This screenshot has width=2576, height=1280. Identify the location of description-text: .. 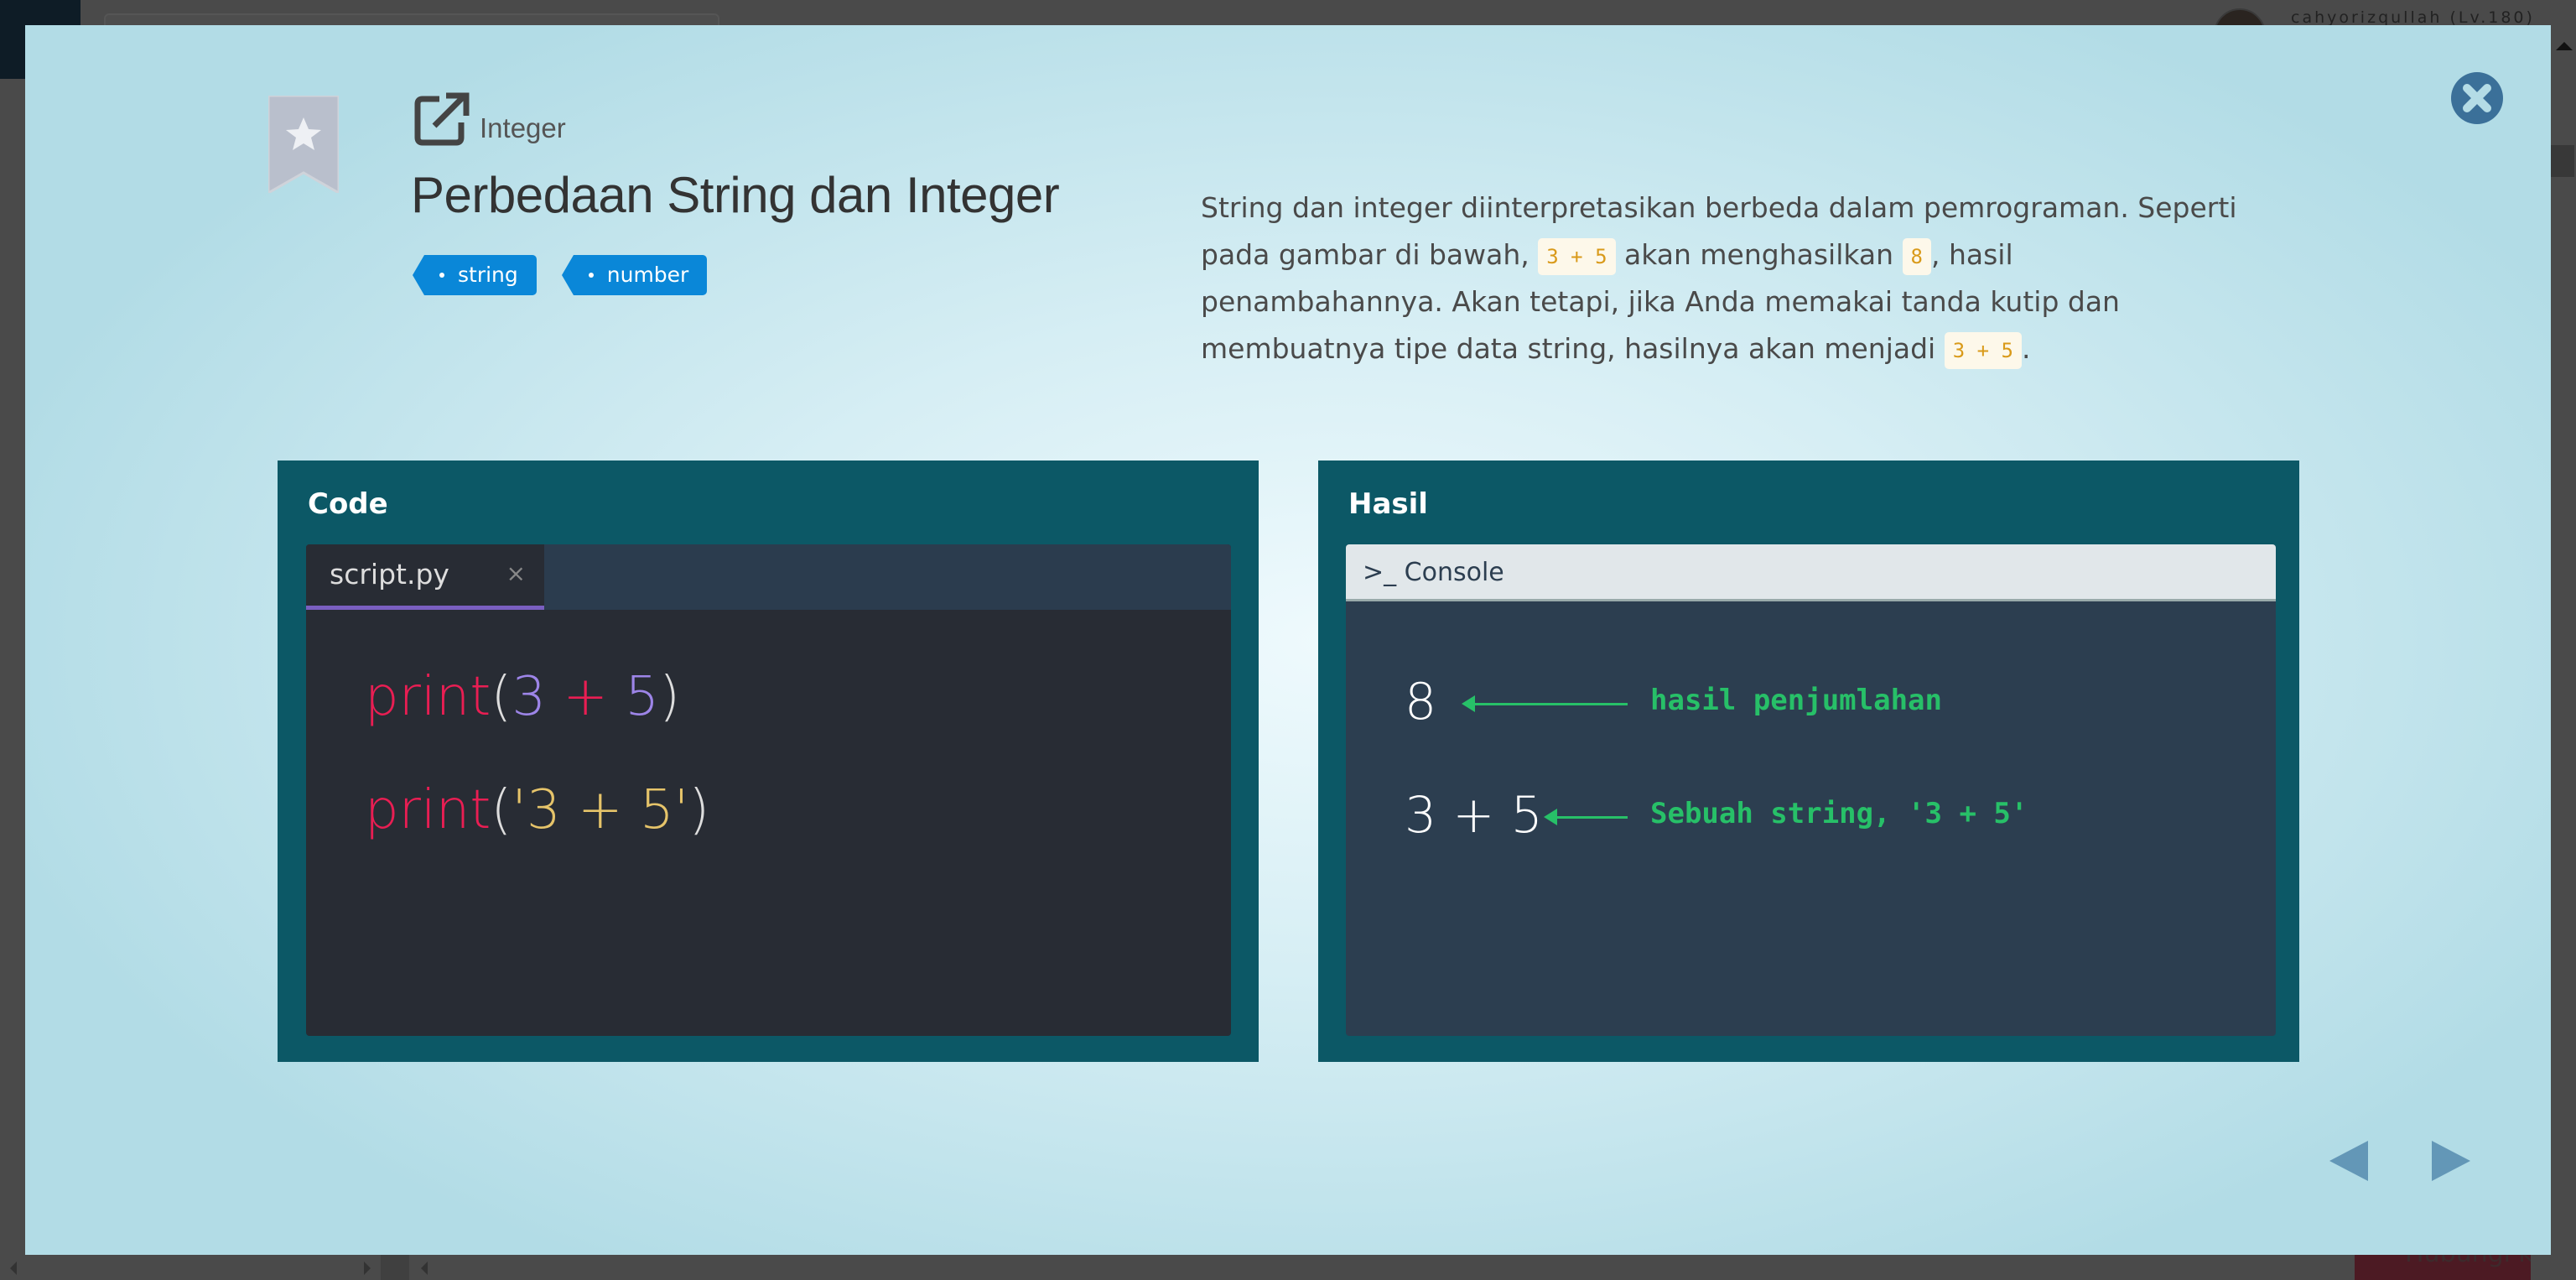
(2026, 348).